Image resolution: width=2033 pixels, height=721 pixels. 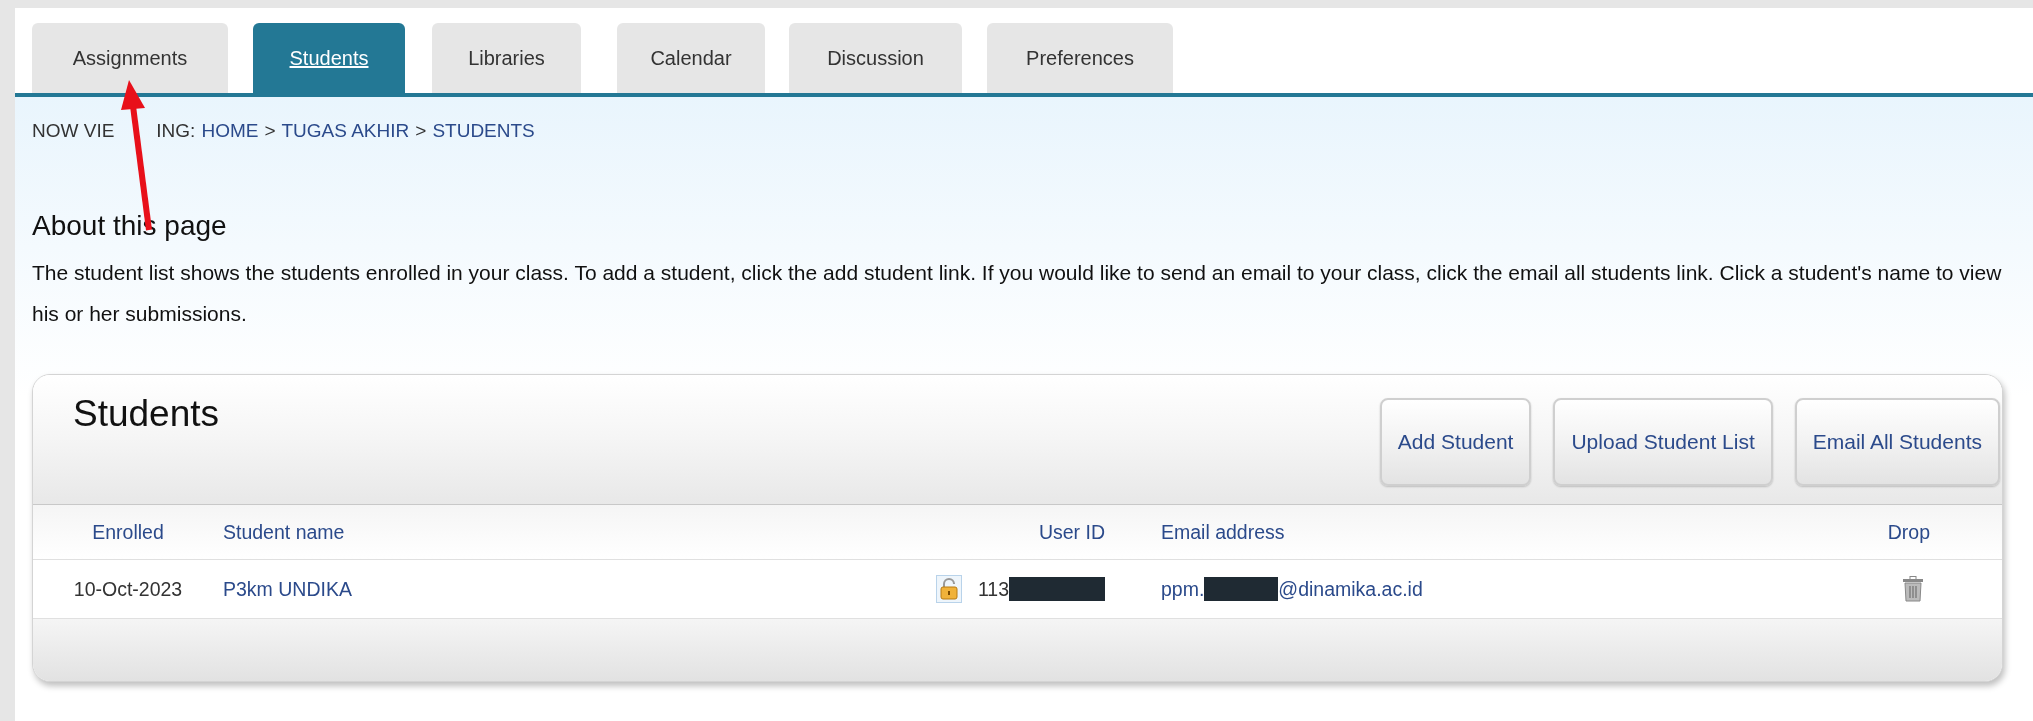 What do you see at coordinates (506, 58) in the screenshot?
I see `tab: Libraries` at bounding box center [506, 58].